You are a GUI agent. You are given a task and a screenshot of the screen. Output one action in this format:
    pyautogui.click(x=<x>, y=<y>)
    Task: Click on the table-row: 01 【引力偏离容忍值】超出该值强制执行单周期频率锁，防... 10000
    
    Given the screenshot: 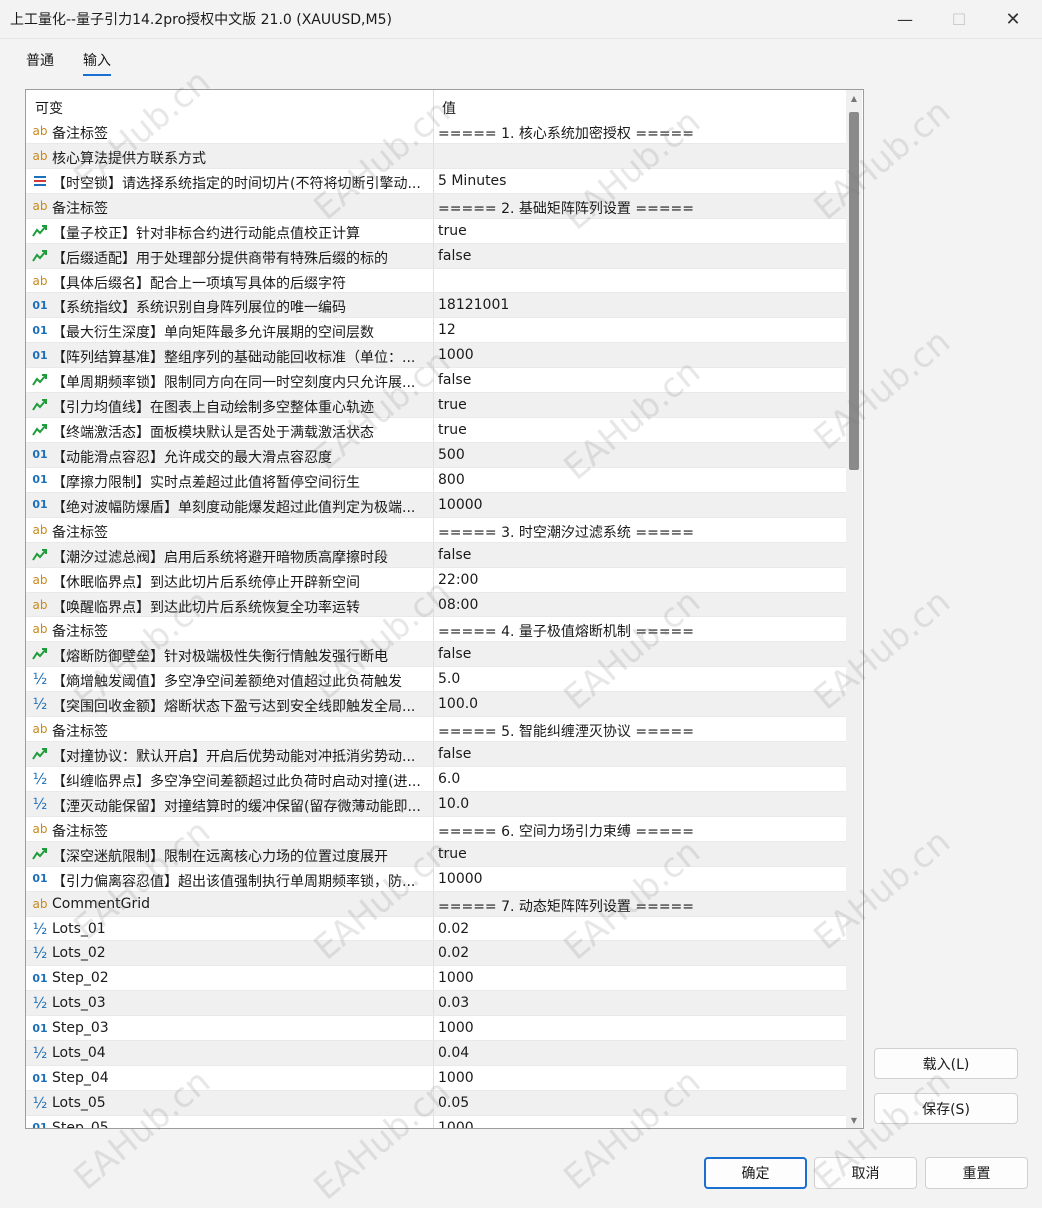 What is the action you would take?
    pyautogui.click(x=436, y=879)
    